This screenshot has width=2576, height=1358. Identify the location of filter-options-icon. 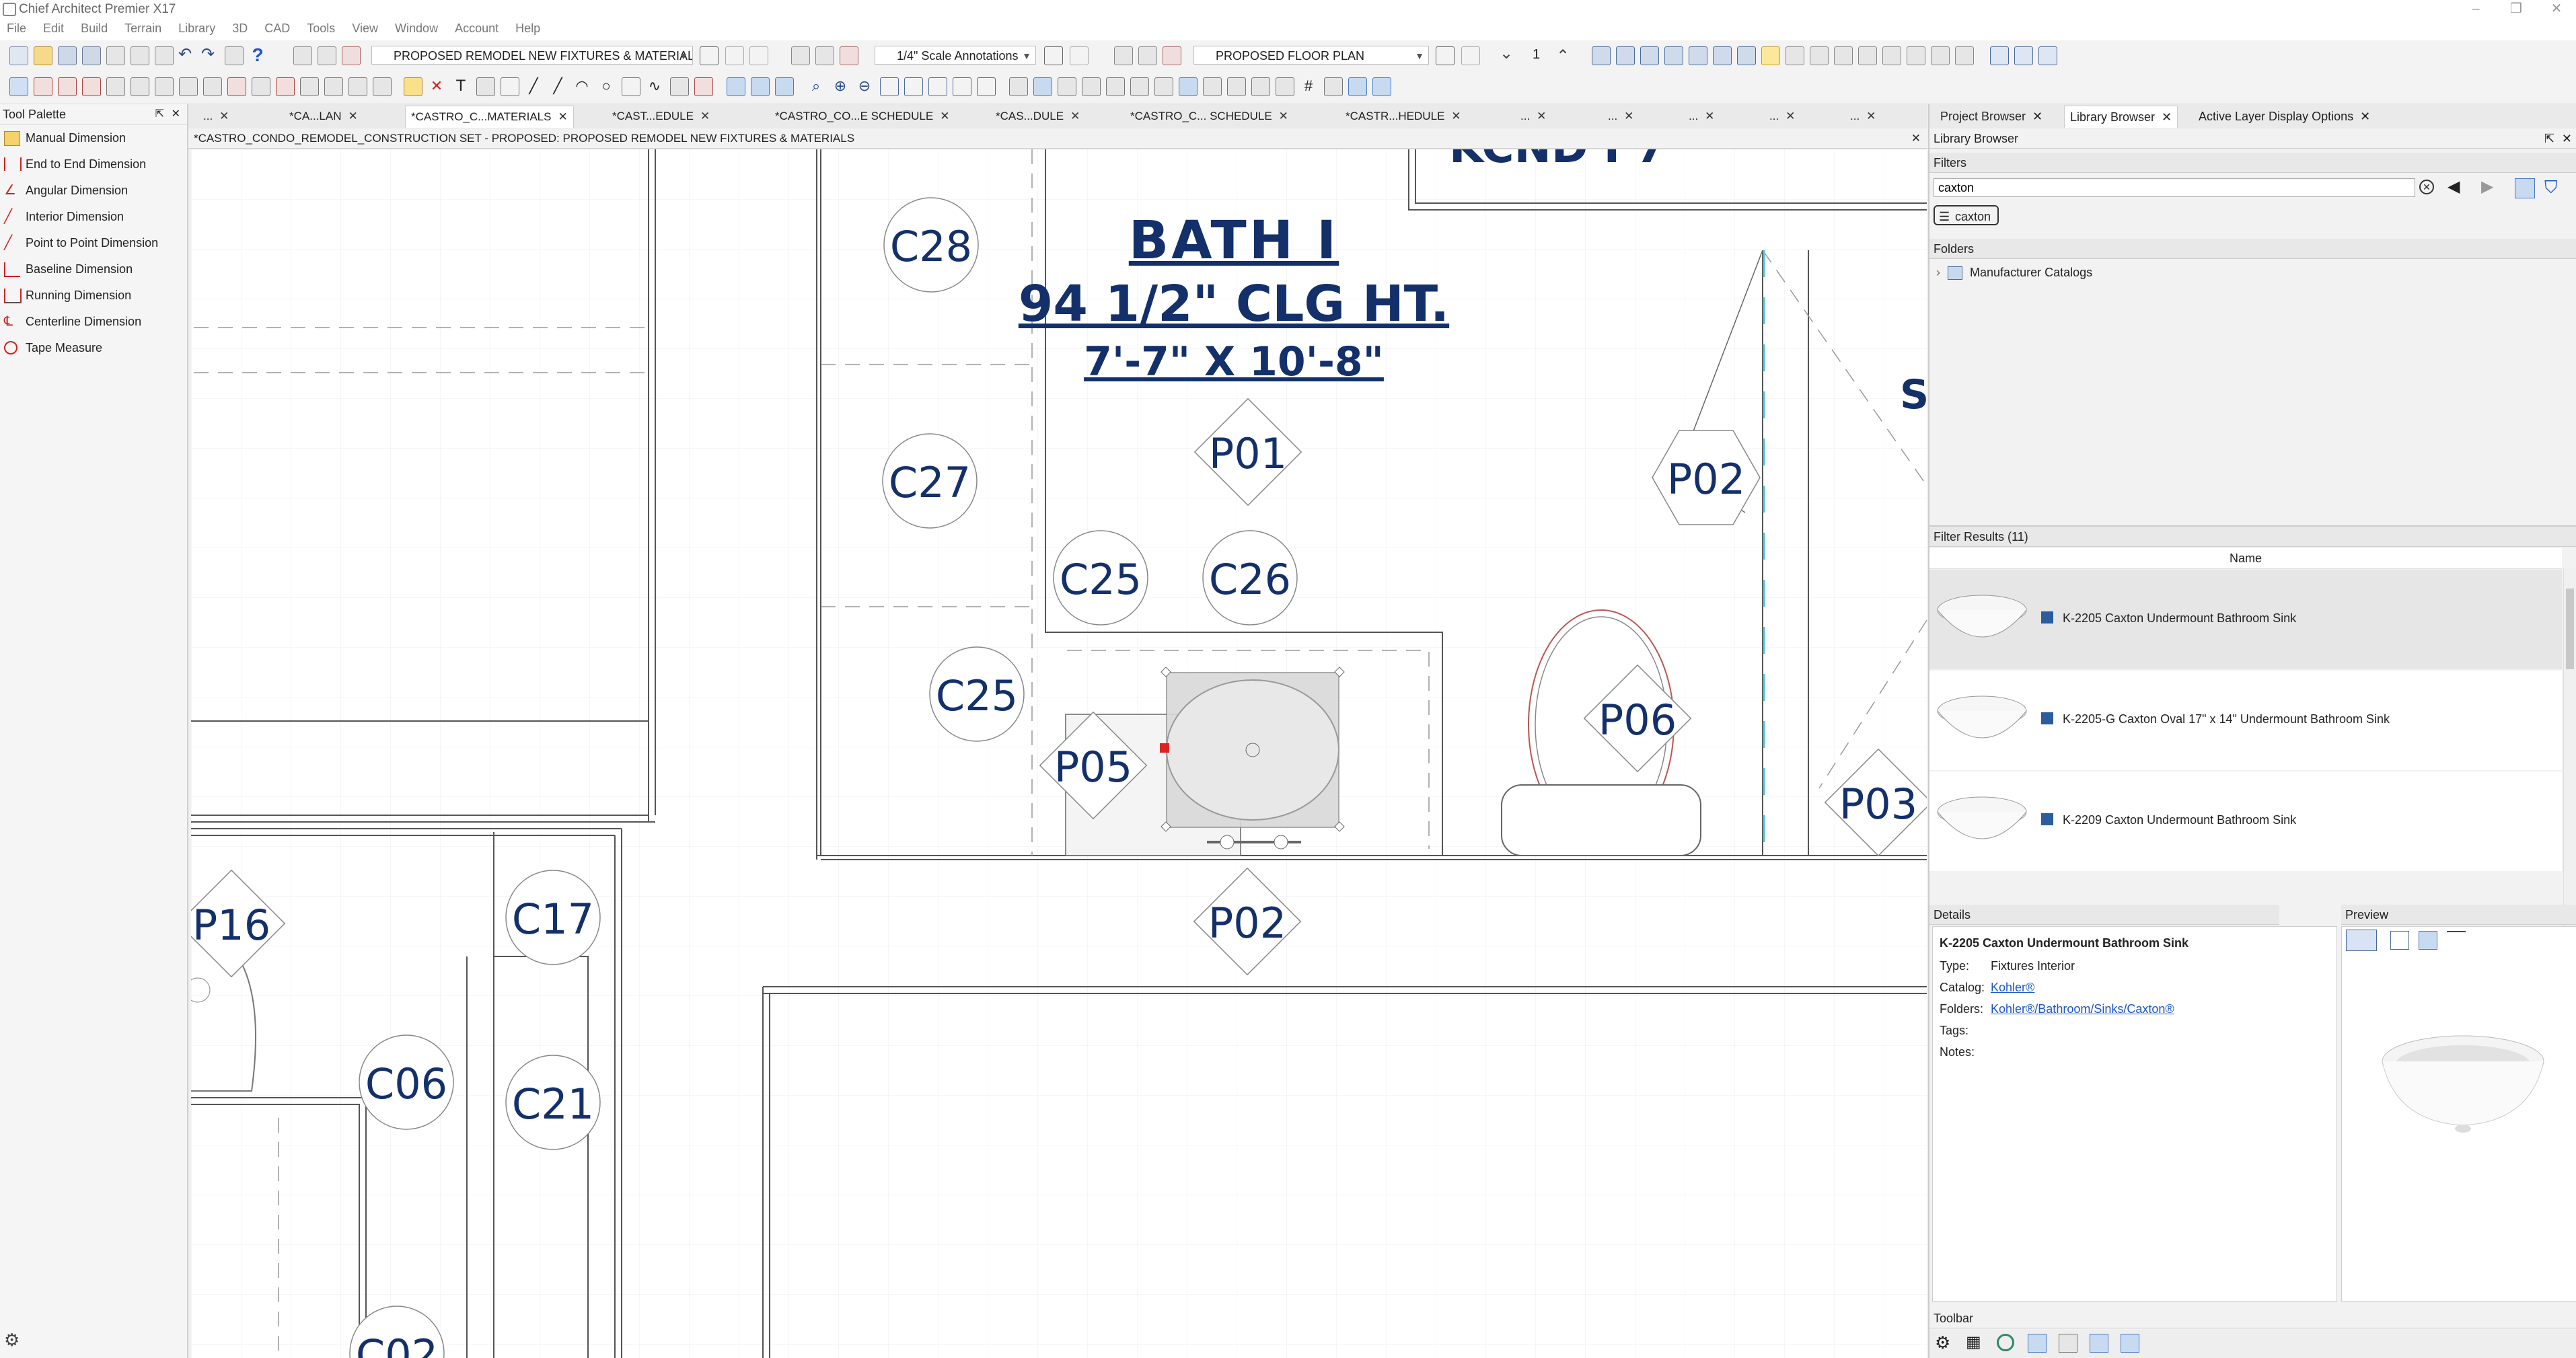
(2525, 188).